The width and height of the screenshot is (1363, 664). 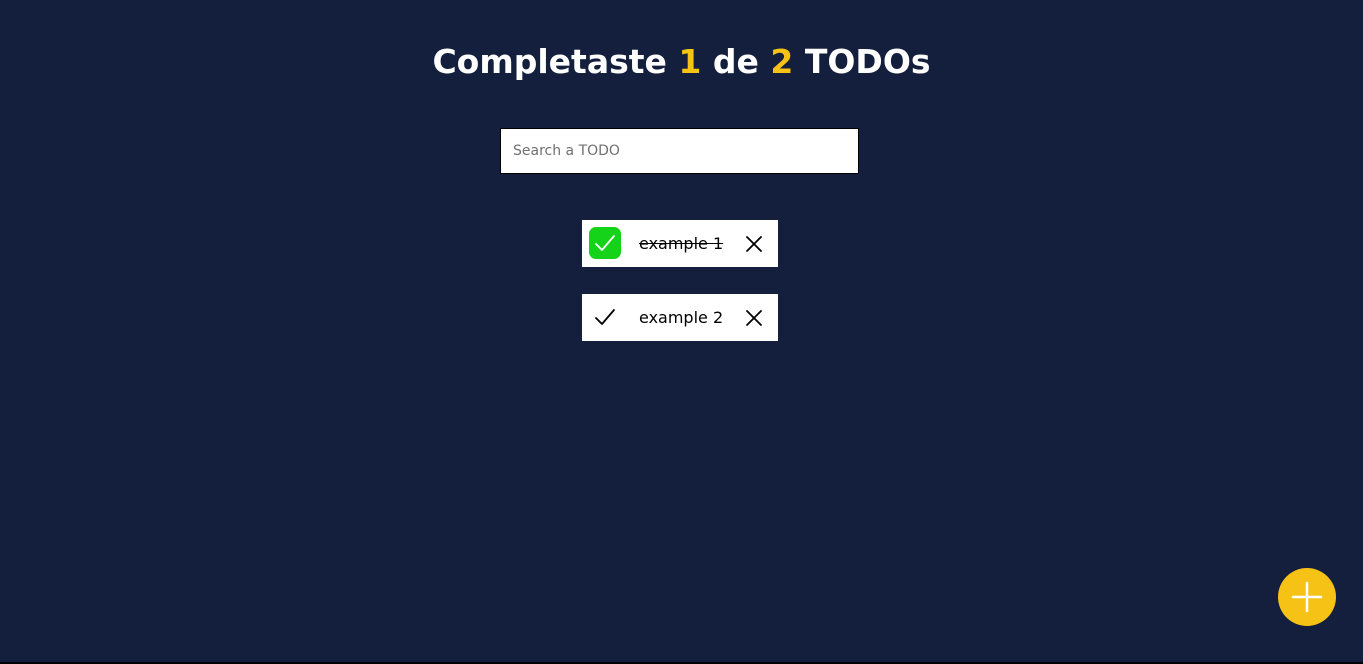 I want to click on todo-text: example 2, so click(x=681, y=317).